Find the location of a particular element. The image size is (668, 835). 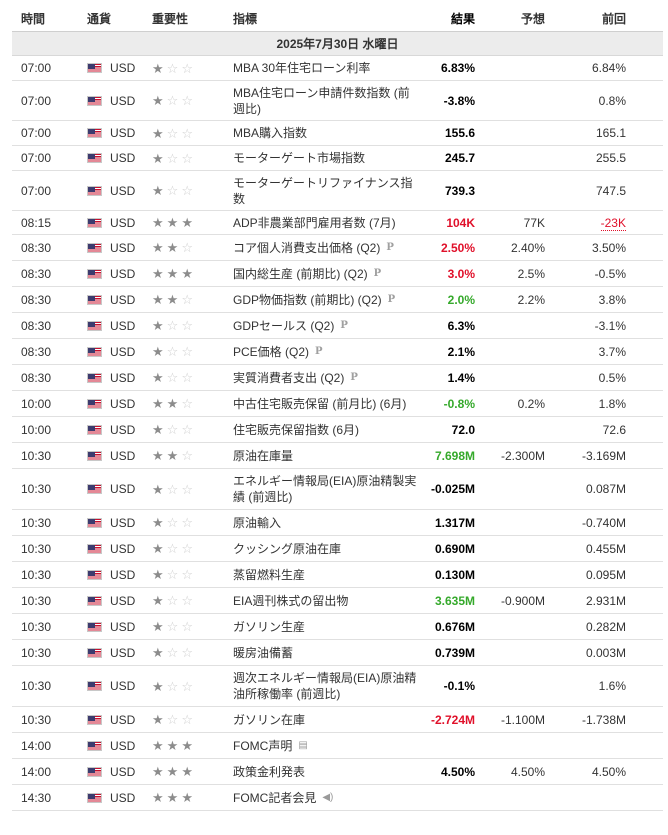

table-row: 10:30 USD ★ ★ ☆ 原油在庫量 7.698M -2.300M -3.169M is located at coordinates (337, 456).